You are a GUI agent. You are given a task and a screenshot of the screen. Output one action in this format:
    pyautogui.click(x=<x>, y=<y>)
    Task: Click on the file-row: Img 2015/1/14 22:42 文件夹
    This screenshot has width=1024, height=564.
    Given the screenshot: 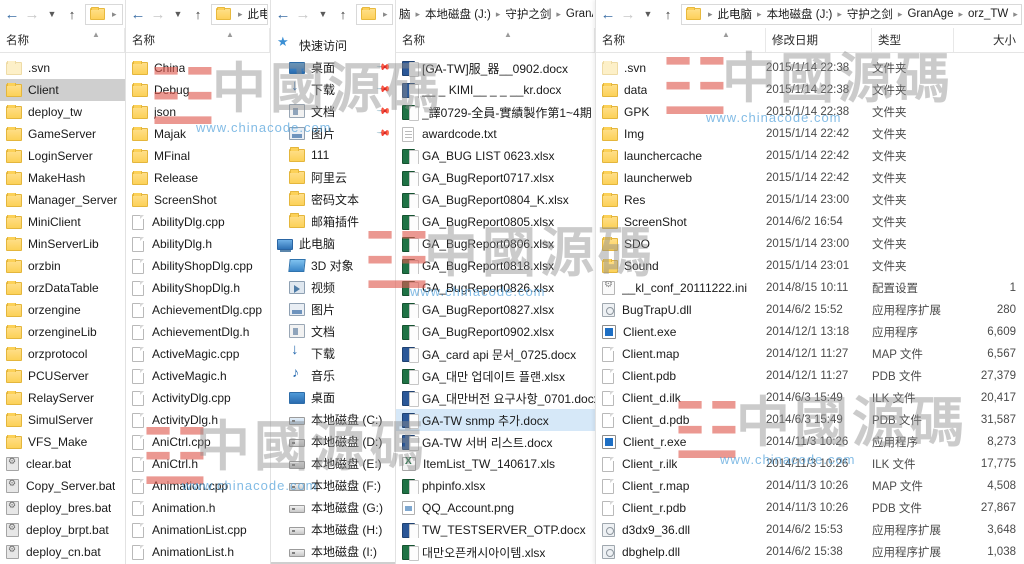 What is the action you would take?
    pyautogui.click(x=810, y=134)
    